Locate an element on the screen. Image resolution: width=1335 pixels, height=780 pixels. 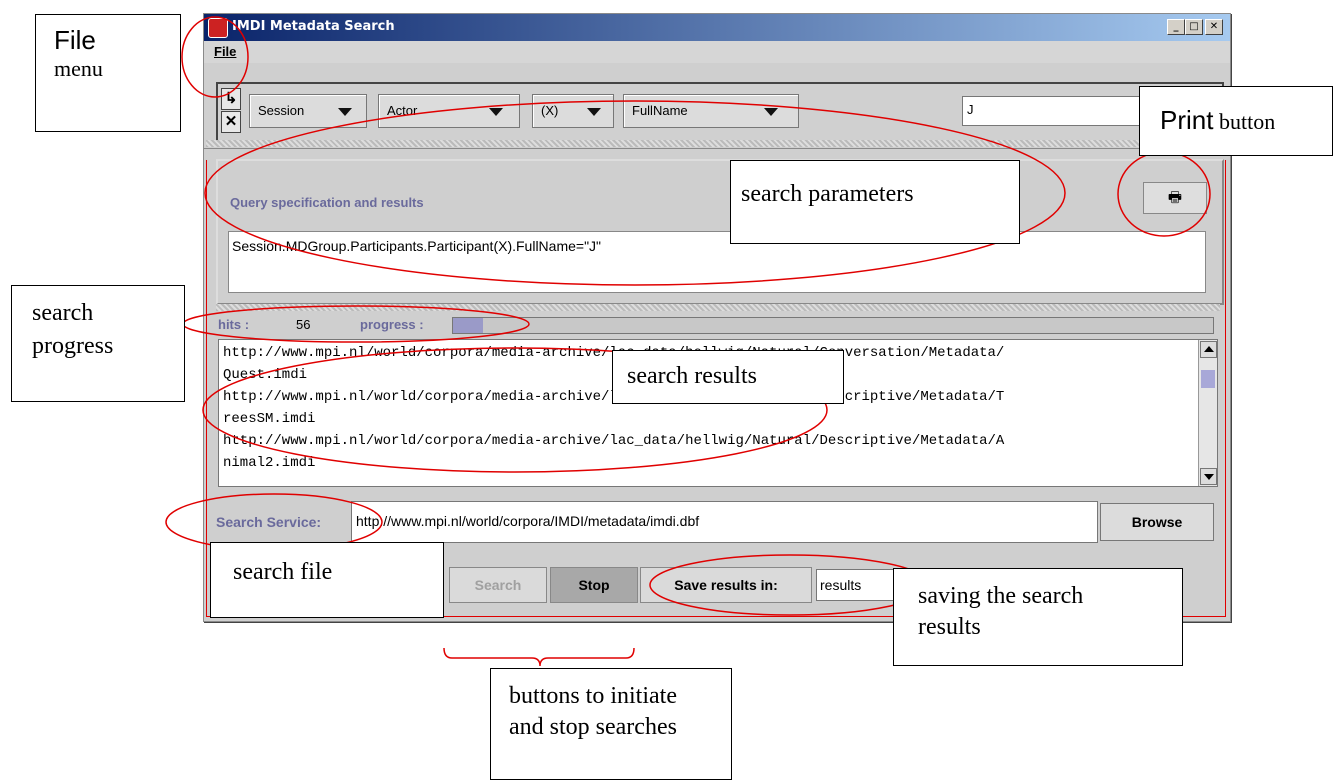
delete-condition-icon: ✕ is located at coordinates (231, 122).